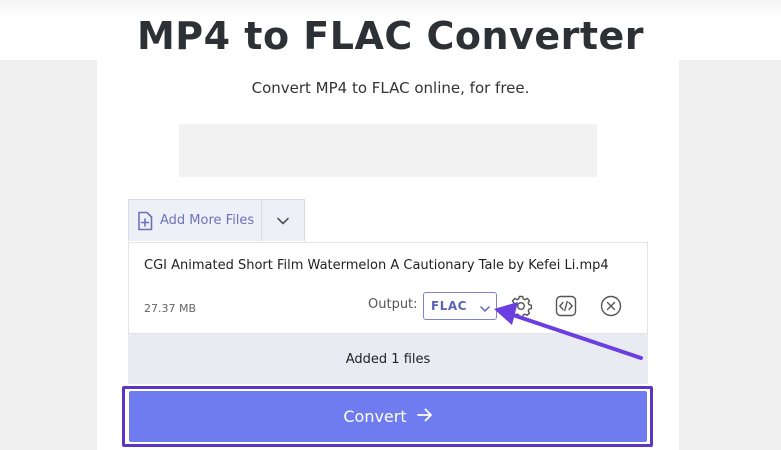 The height and width of the screenshot is (450, 781). What do you see at coordinates (566, 306) in the screenshot?
I see `code-icon` at bounding box center [566, 306].